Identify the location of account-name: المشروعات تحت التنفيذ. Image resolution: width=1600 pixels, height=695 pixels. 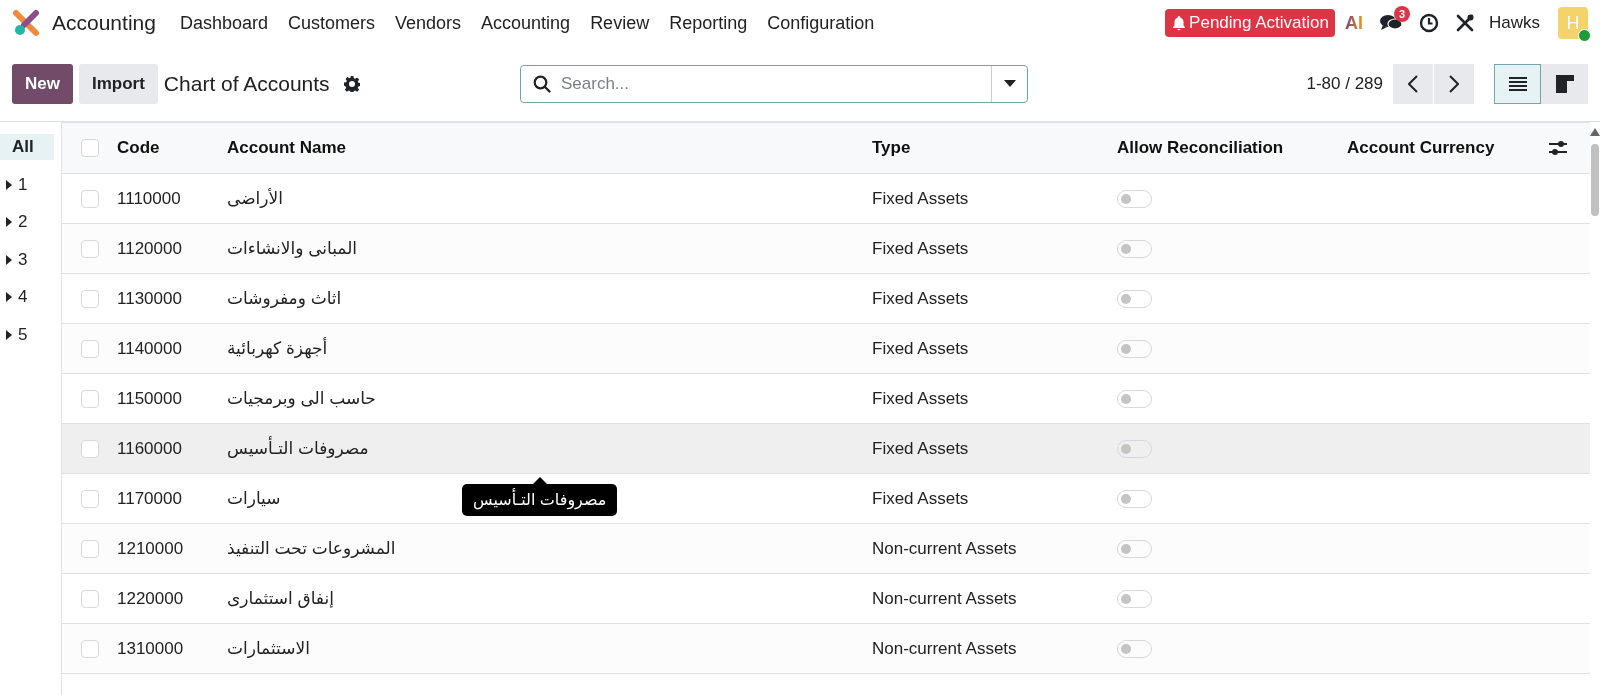
(311, 548).